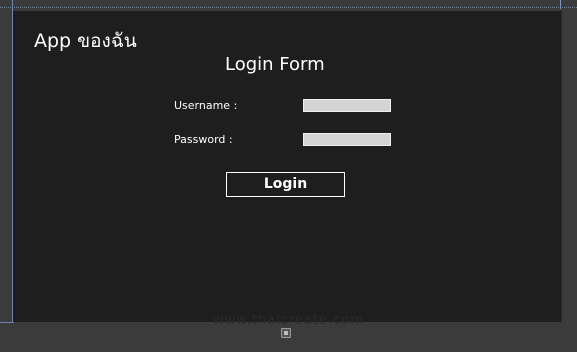  Describe the element at coordinates (7, 322) in the screenshot. I see `design-guide-mark` at that location.